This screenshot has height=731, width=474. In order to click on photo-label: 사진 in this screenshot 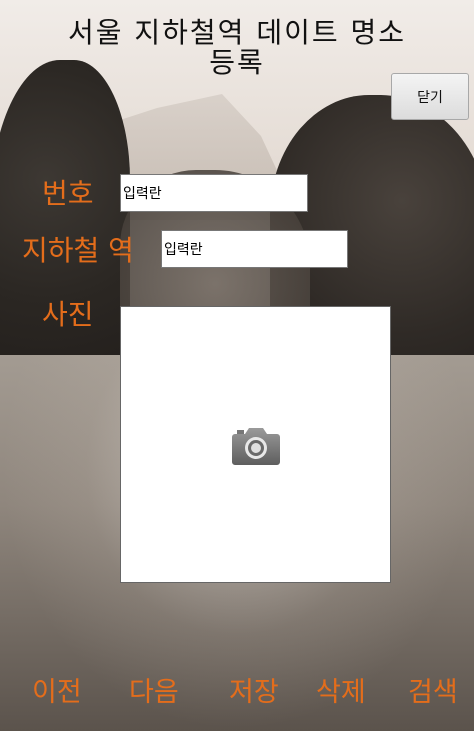, I will do `click(68, 314)`.